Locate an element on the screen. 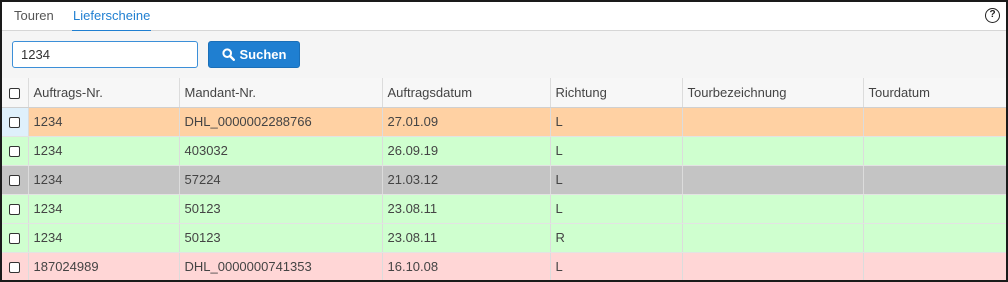  col-header-mandant-nr: Mandant-Nr. is located at coordinates (281, 93).